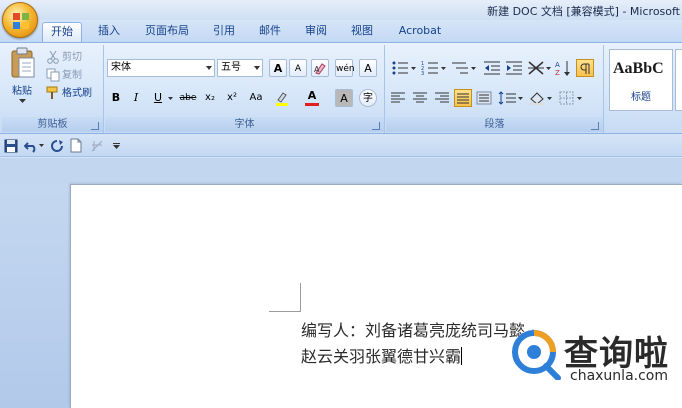 This screenshot has height=408, width=682. I want to click on tab-references: 引用, so click(224, 32).